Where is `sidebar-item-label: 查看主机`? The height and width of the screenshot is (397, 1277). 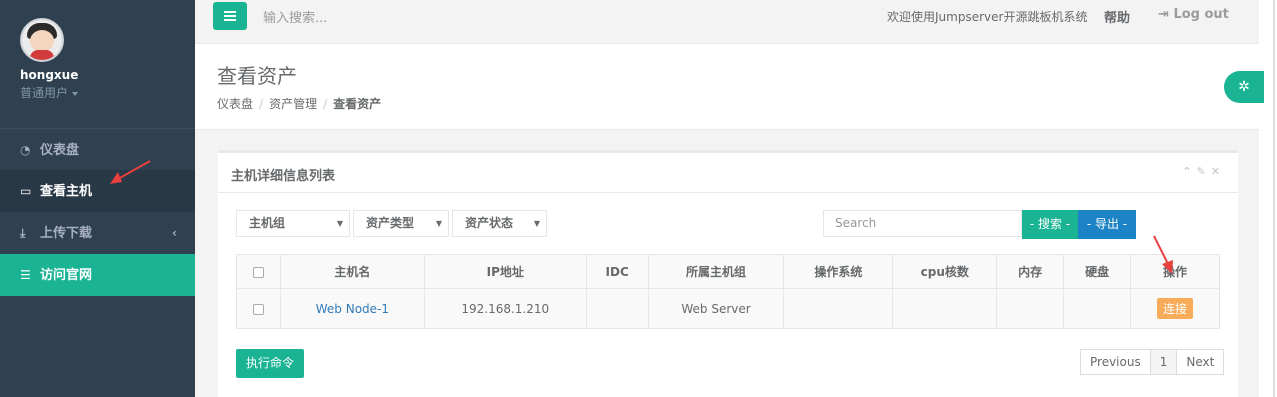 sidebar-item-label: 查看主机 is located at coordinates (66, 191).